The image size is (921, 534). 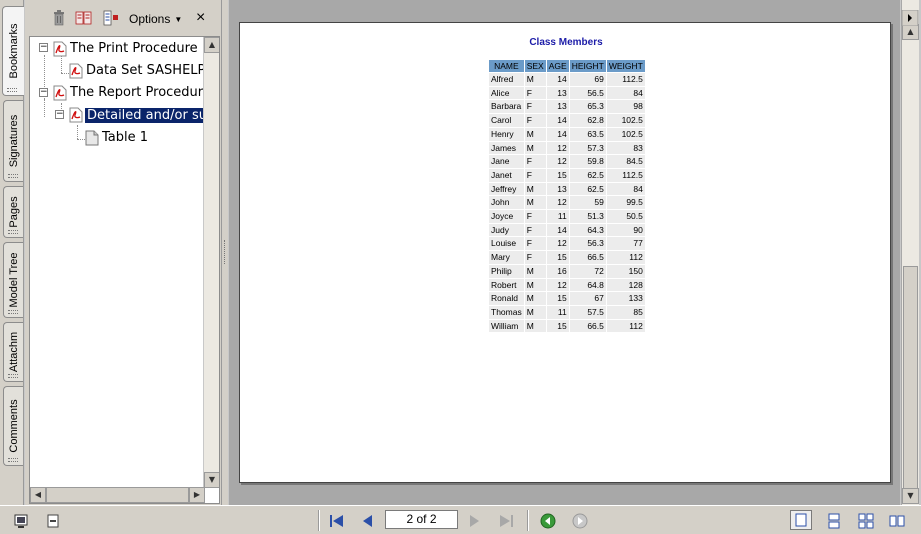 I want to click on tab-comments: Comments, so click(x=13, y=426).